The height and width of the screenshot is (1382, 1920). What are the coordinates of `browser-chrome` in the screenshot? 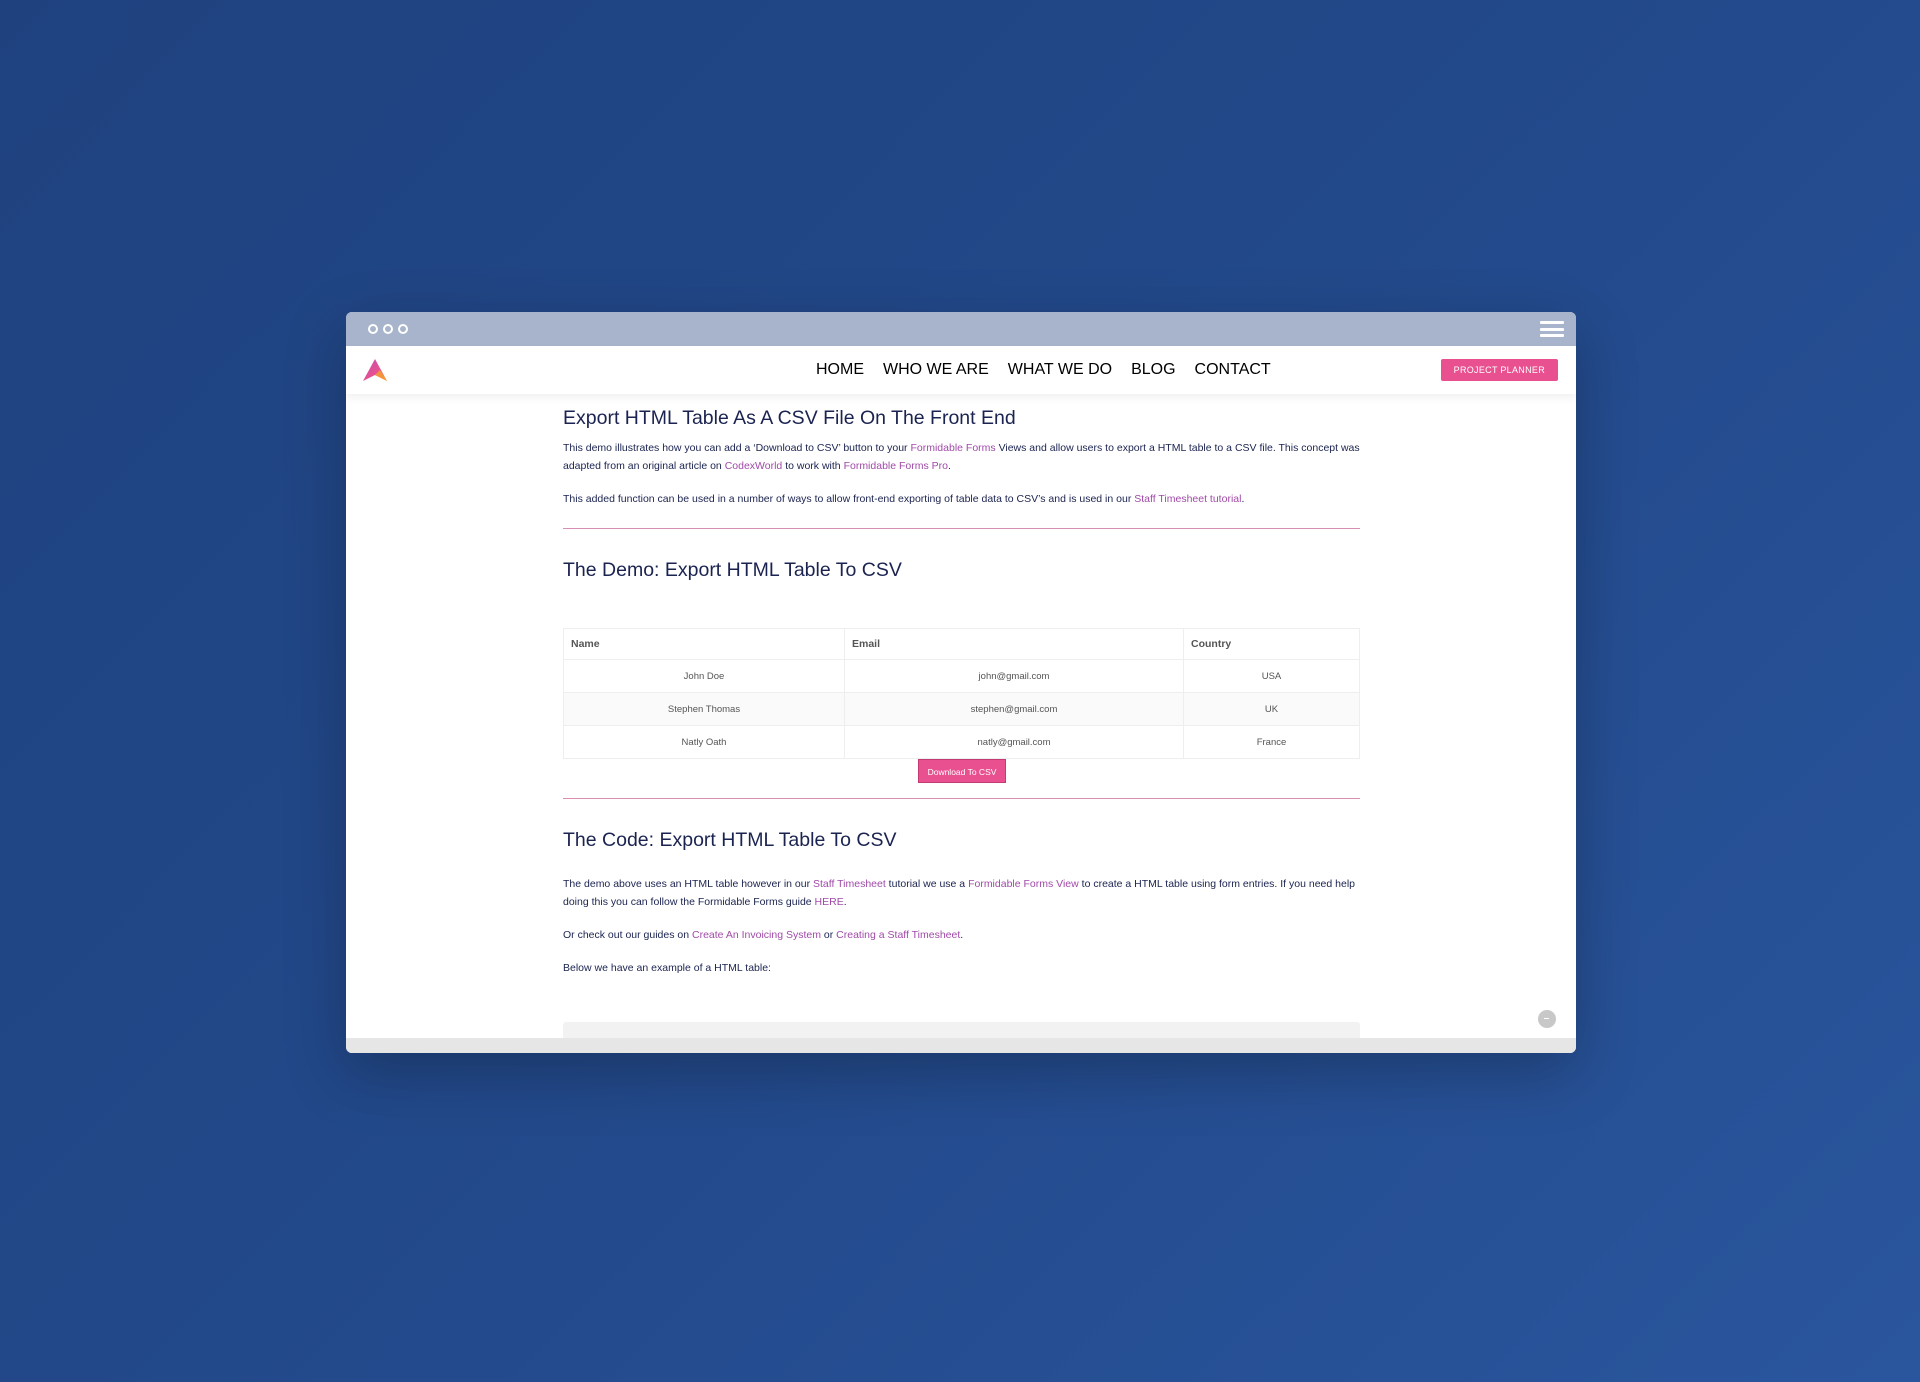 It's located at (961, 329).